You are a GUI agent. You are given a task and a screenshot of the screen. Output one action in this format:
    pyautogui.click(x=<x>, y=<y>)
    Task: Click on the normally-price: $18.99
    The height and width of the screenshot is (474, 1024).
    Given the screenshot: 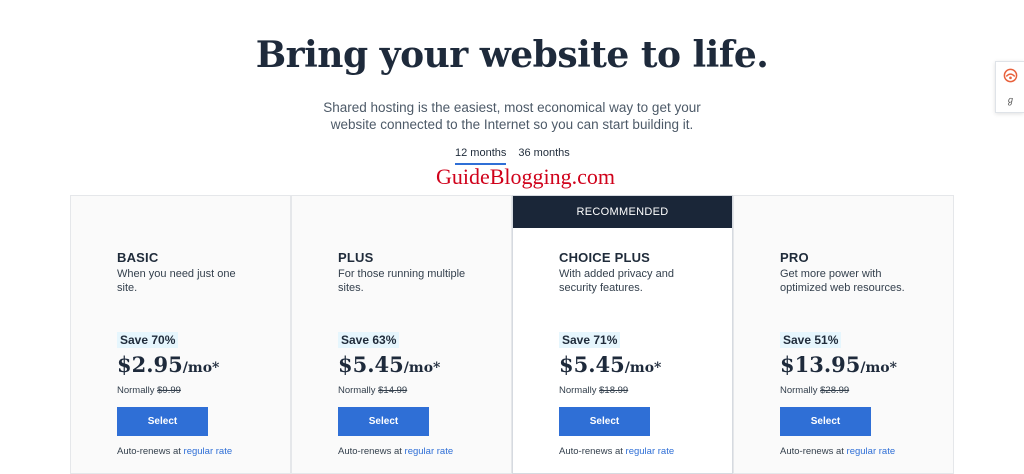 What is the action you would take?
    pyautogui.click(x=614, y=390)
    